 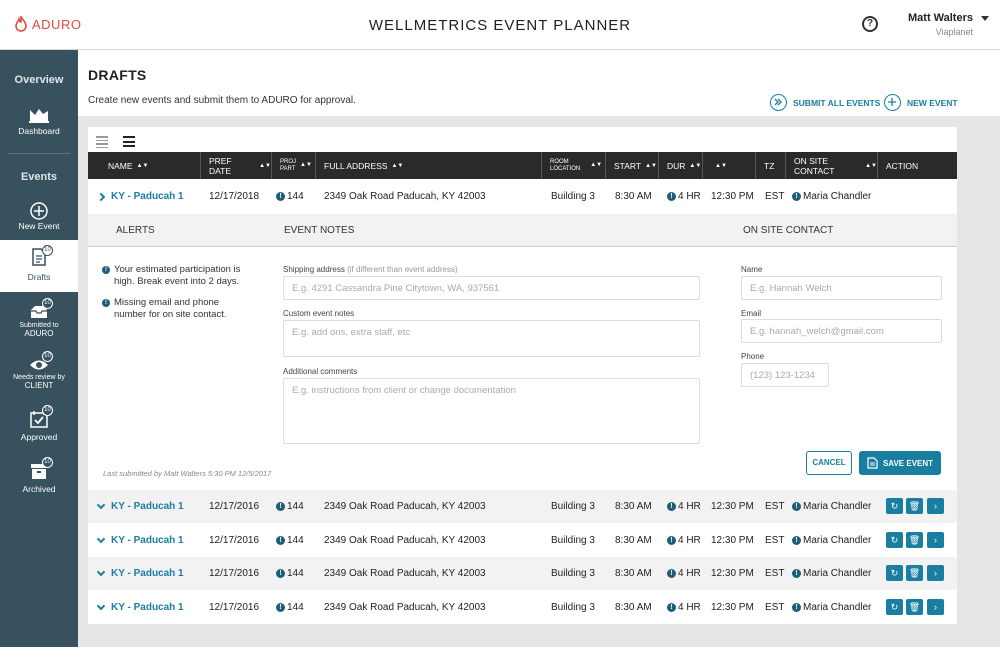 What do you see at coordinates (150, 165) in the screenshot?
I see `col-header-name: NAME ▲▼` at bounding box center [150, 165].